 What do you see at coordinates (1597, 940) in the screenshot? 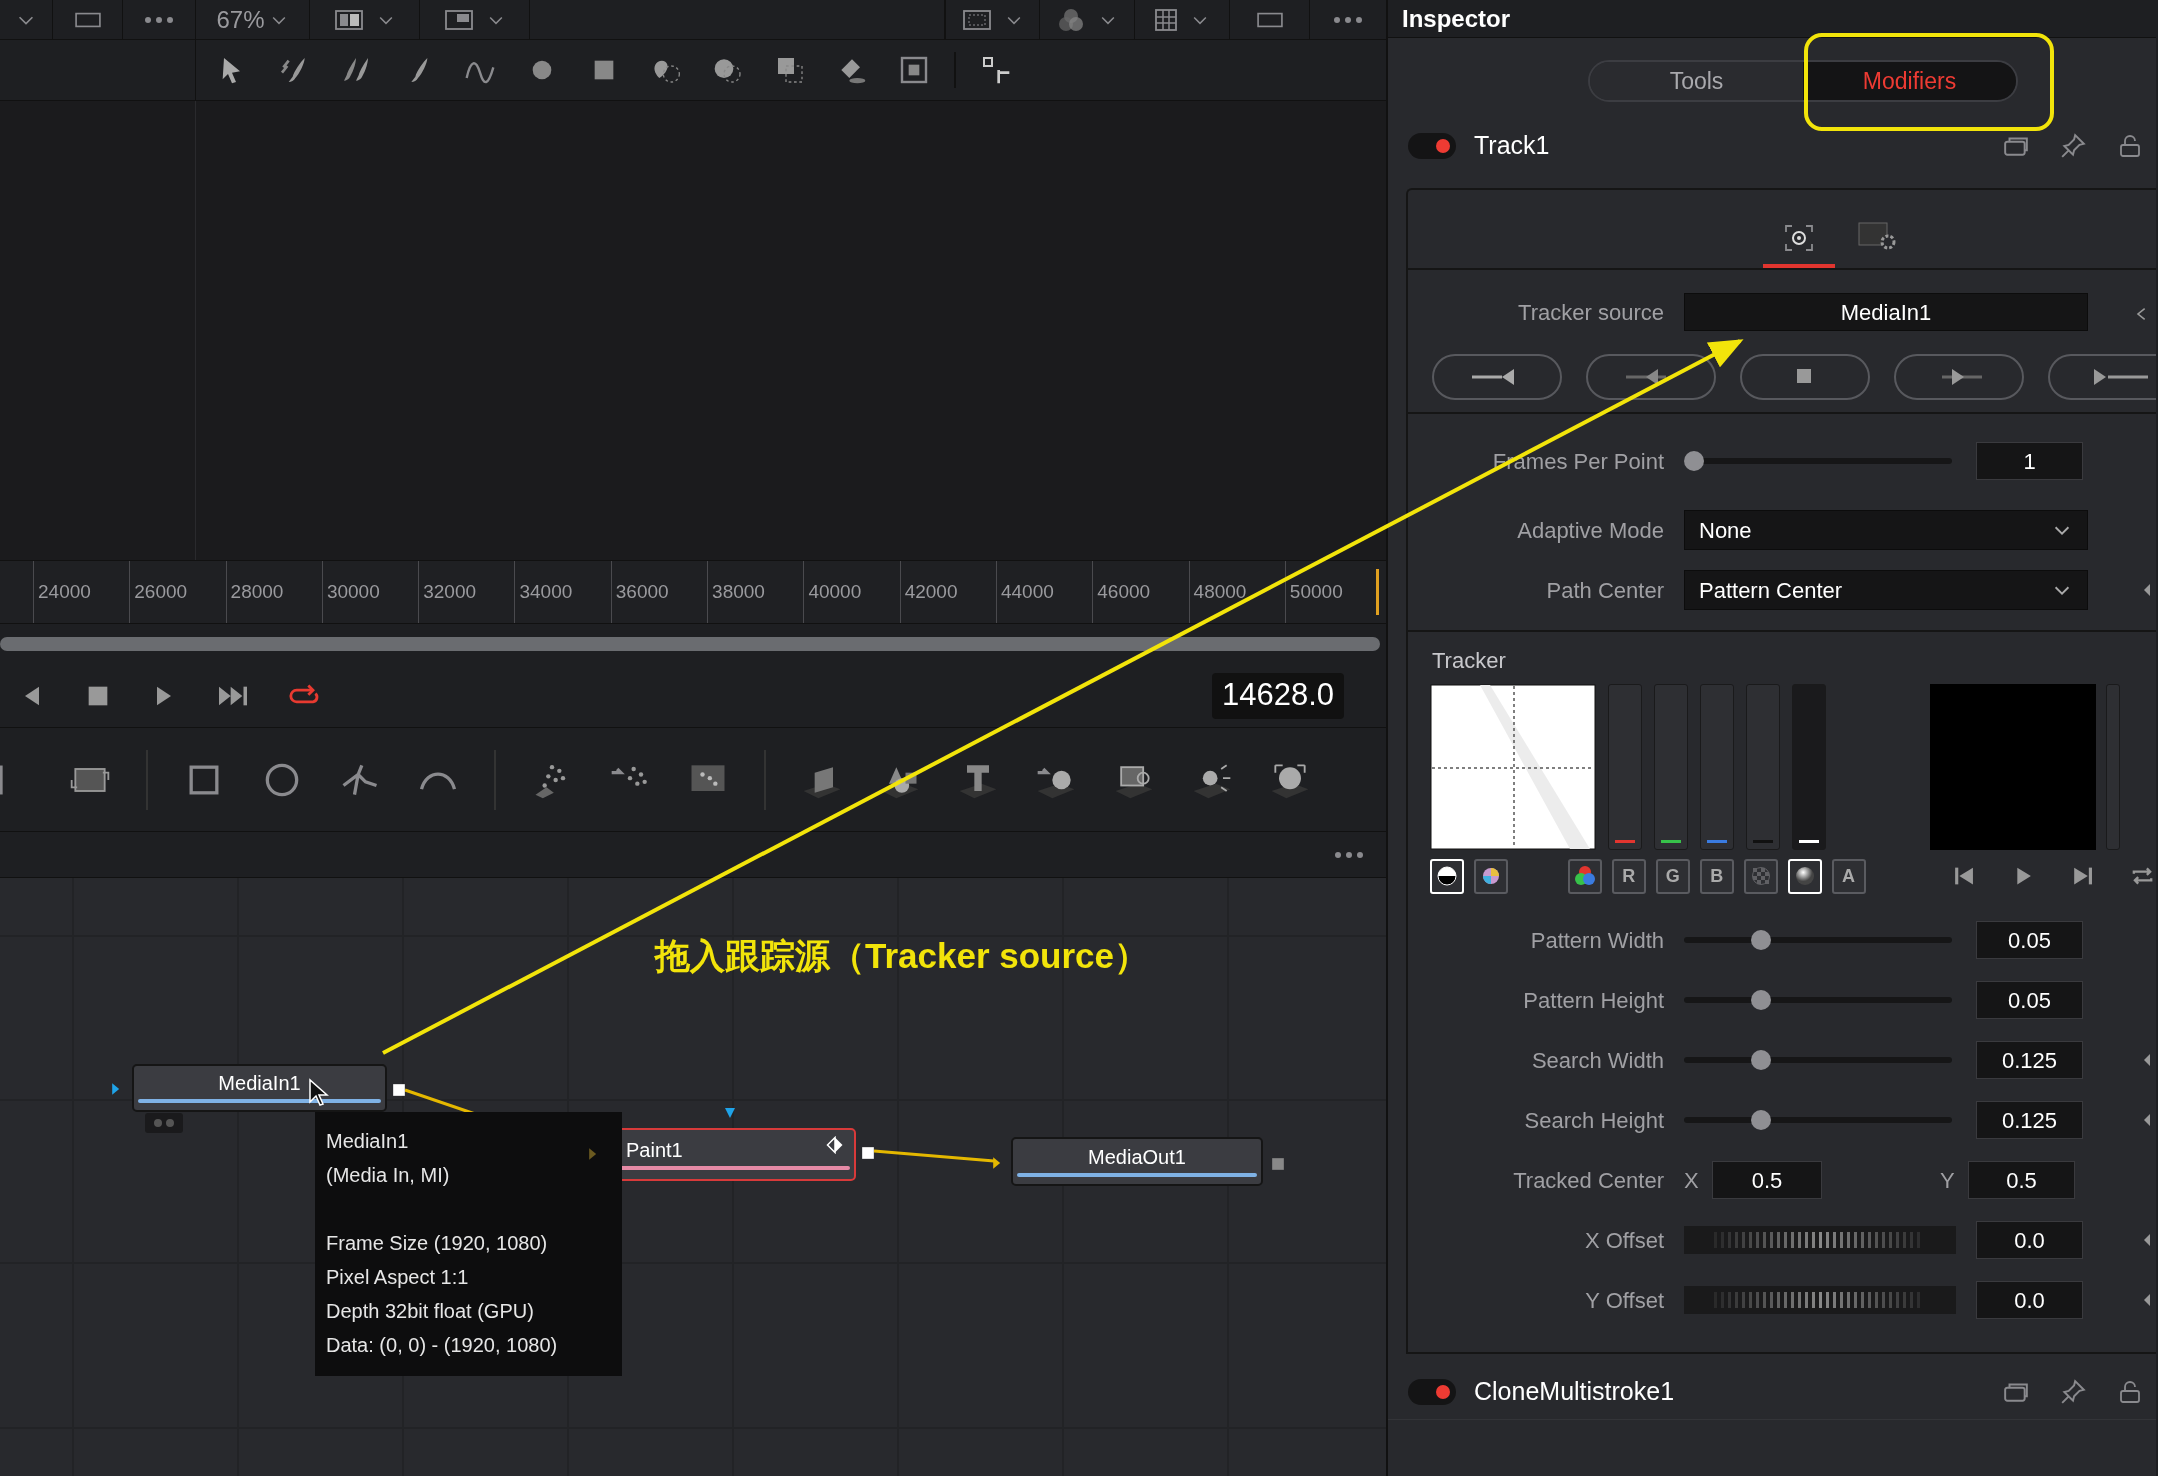
I see `field-label: Pattern Width` at bounding box center [1597, 940].